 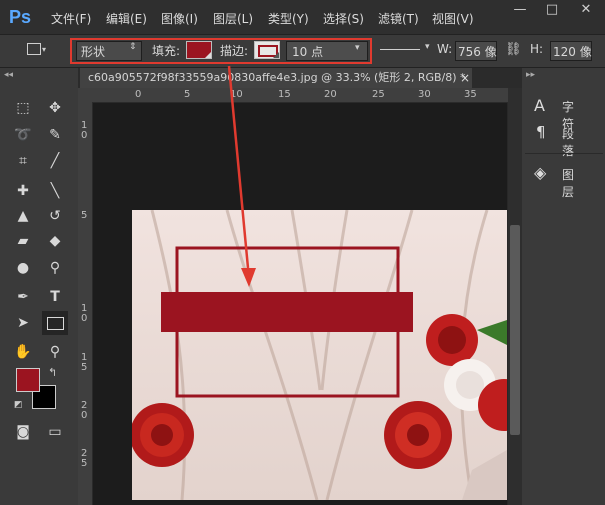 I want to click on width-label: W:, so click(x=445, y=49).